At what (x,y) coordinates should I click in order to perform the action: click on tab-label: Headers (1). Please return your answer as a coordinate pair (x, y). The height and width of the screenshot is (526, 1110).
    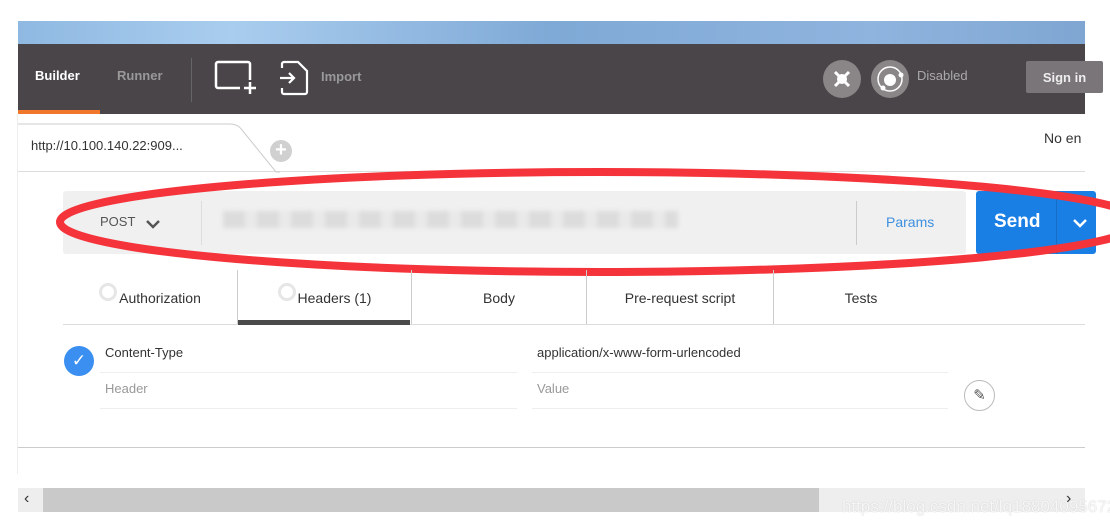
    Looking at the image, I should click on (334, 297).